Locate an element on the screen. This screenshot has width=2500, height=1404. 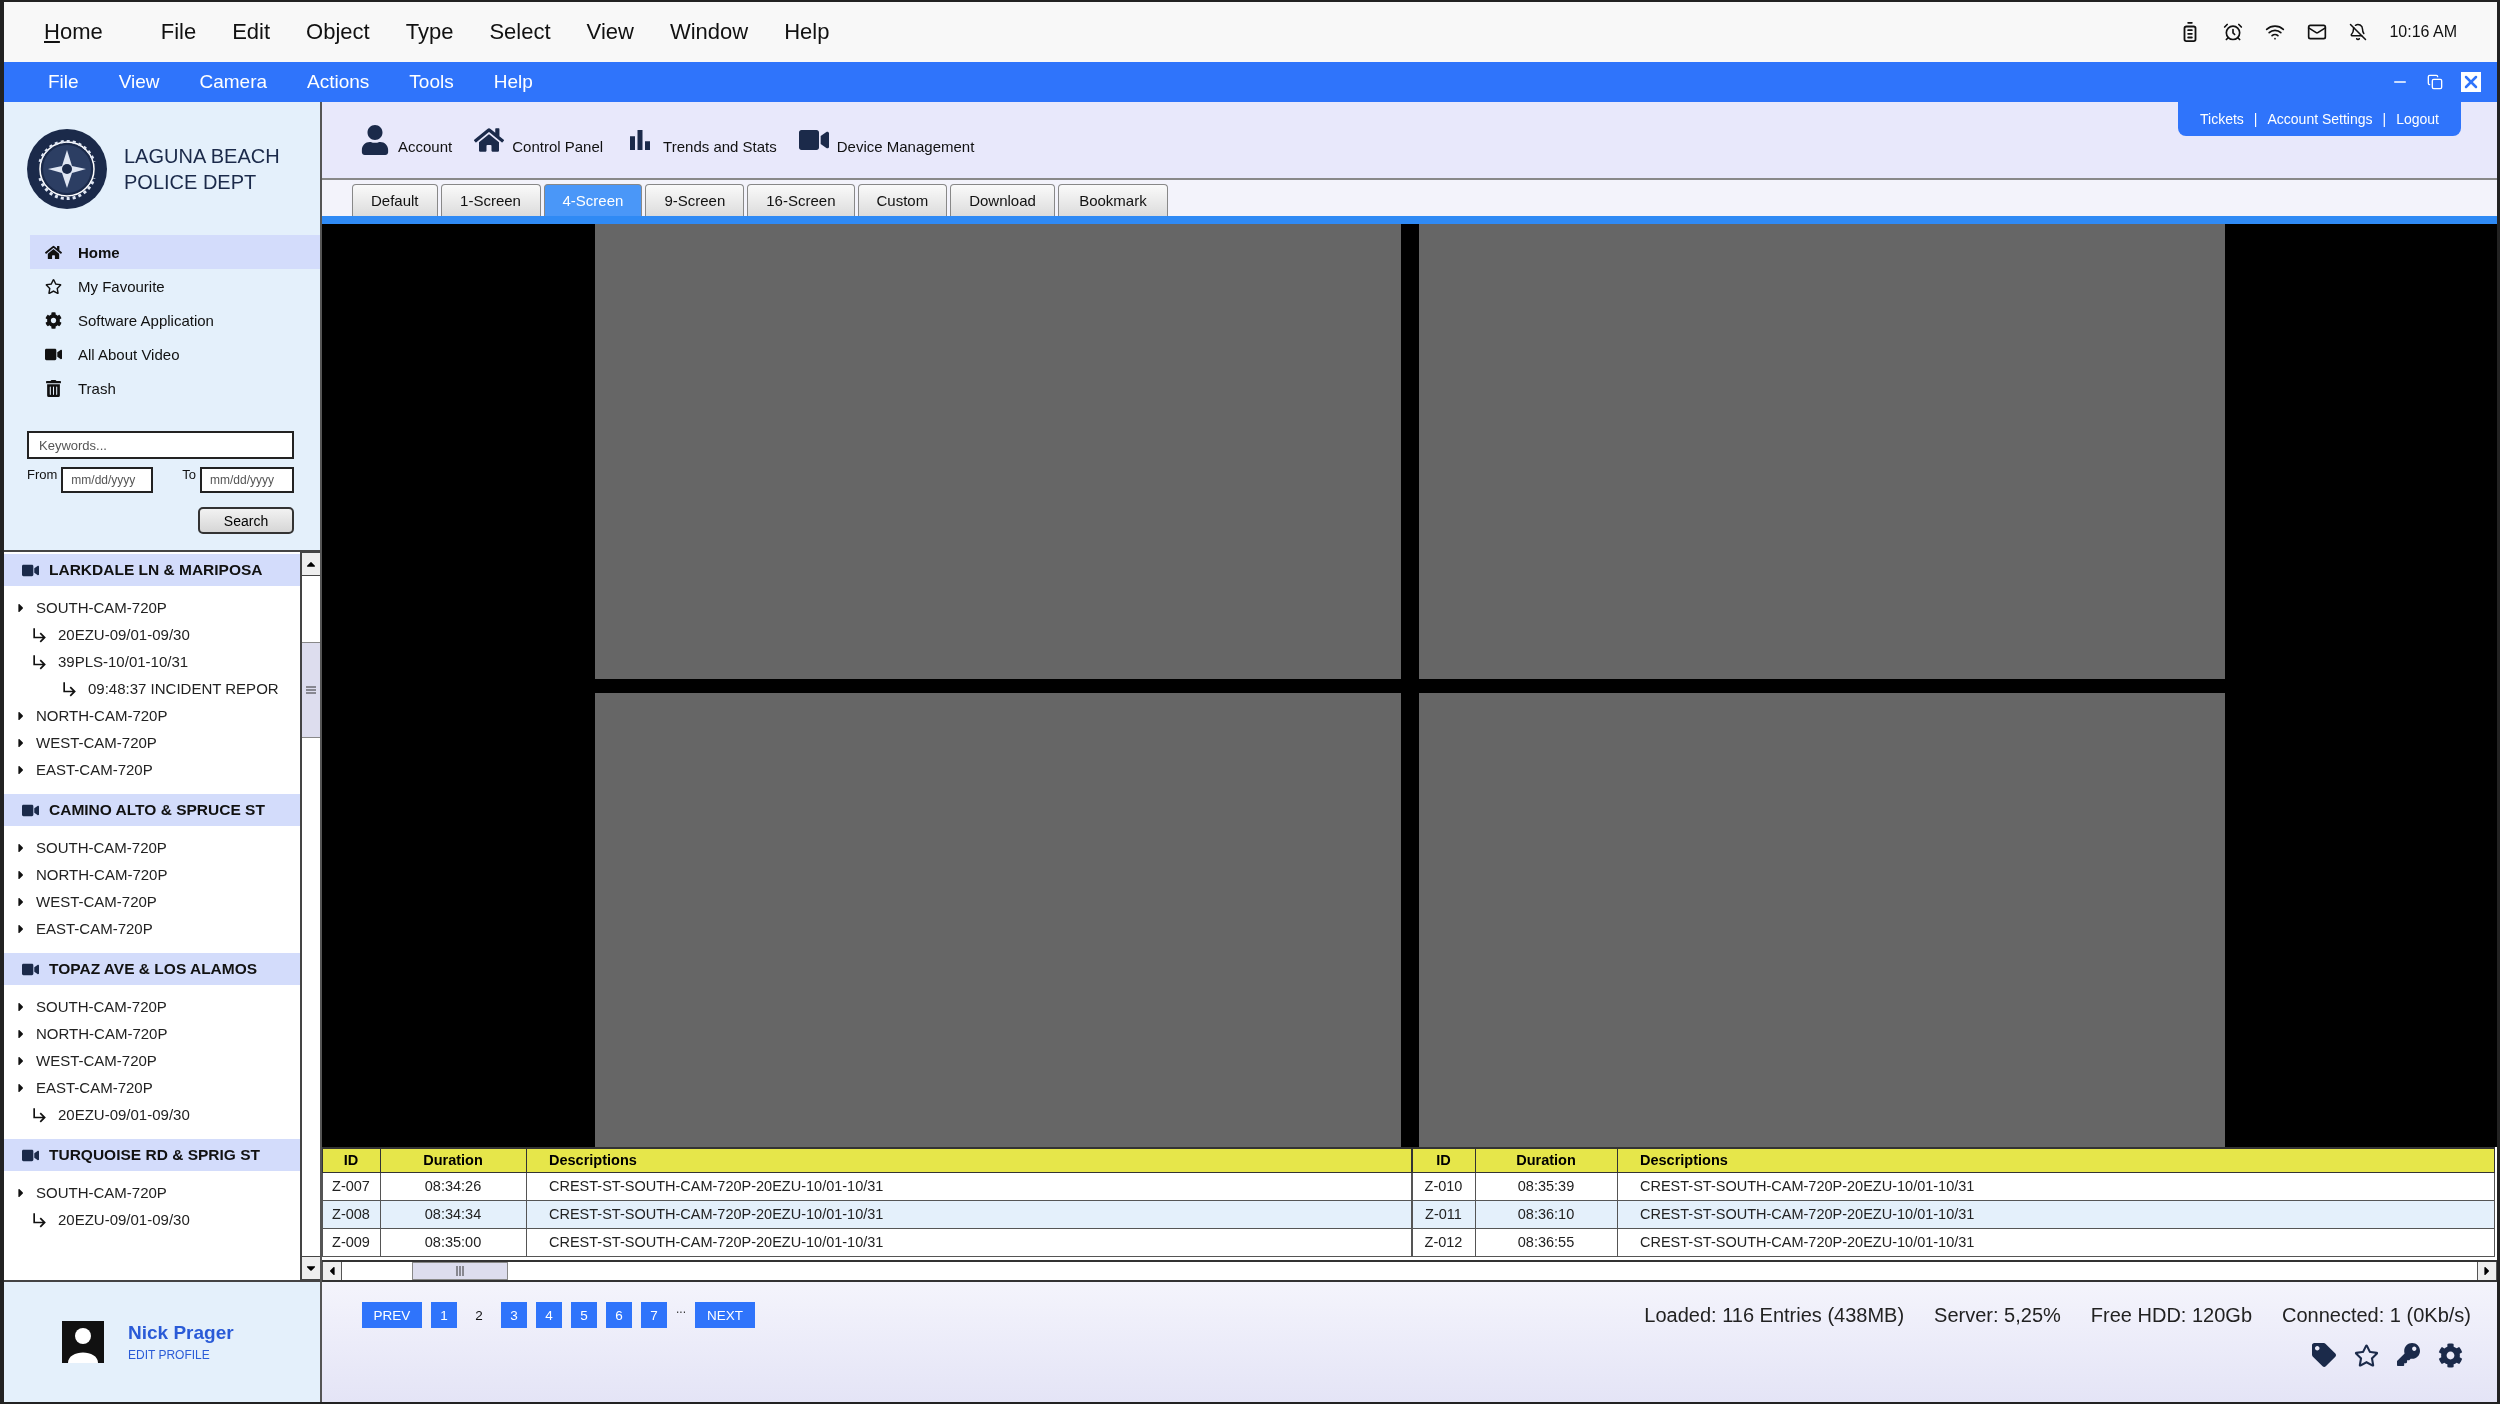
status-text: Loaded: 116 Entries (438MB) is located at coordinates (1774, 1315).